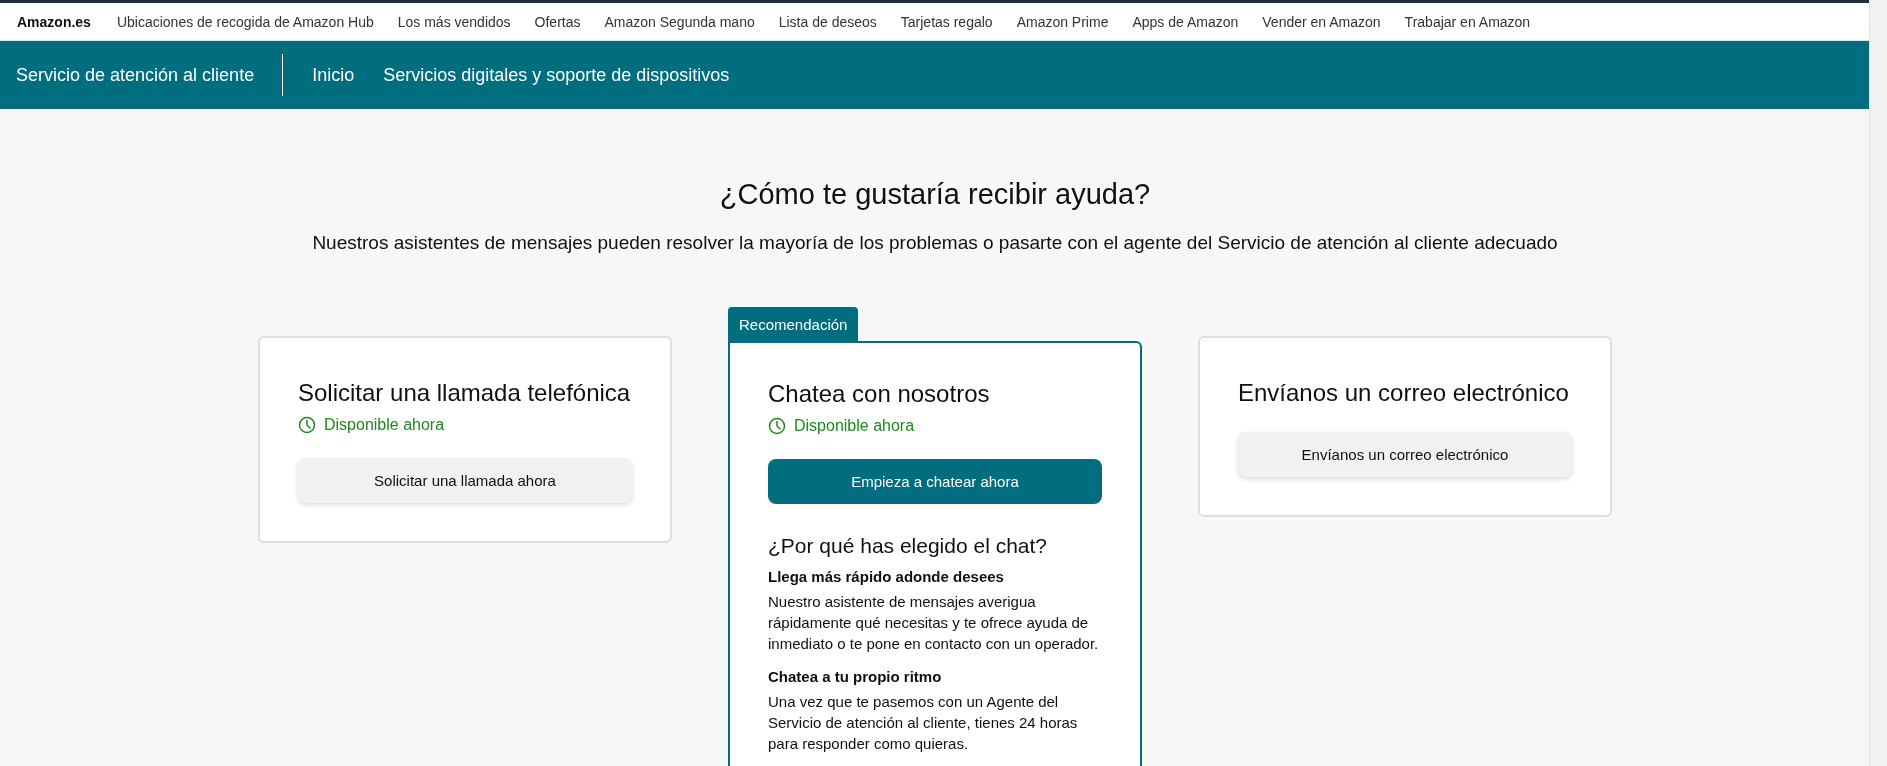 Image resolution: width=1887 pixels, height=766 pixels. I want to click on header-link: Inicio, so click(333, 75).